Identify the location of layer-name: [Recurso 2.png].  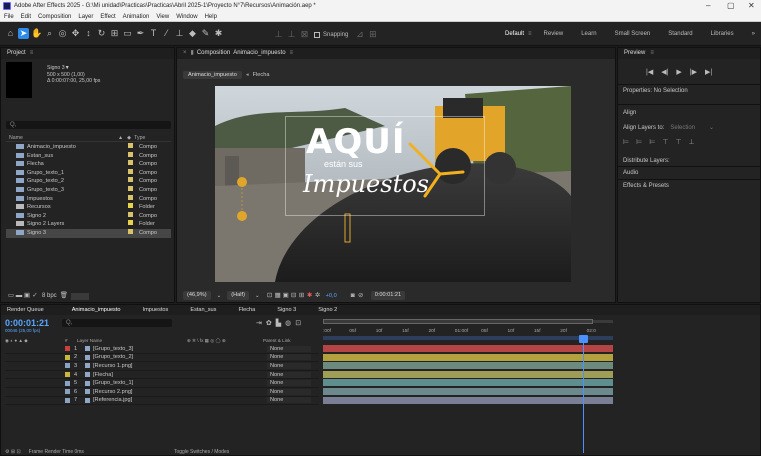
(142, 392).